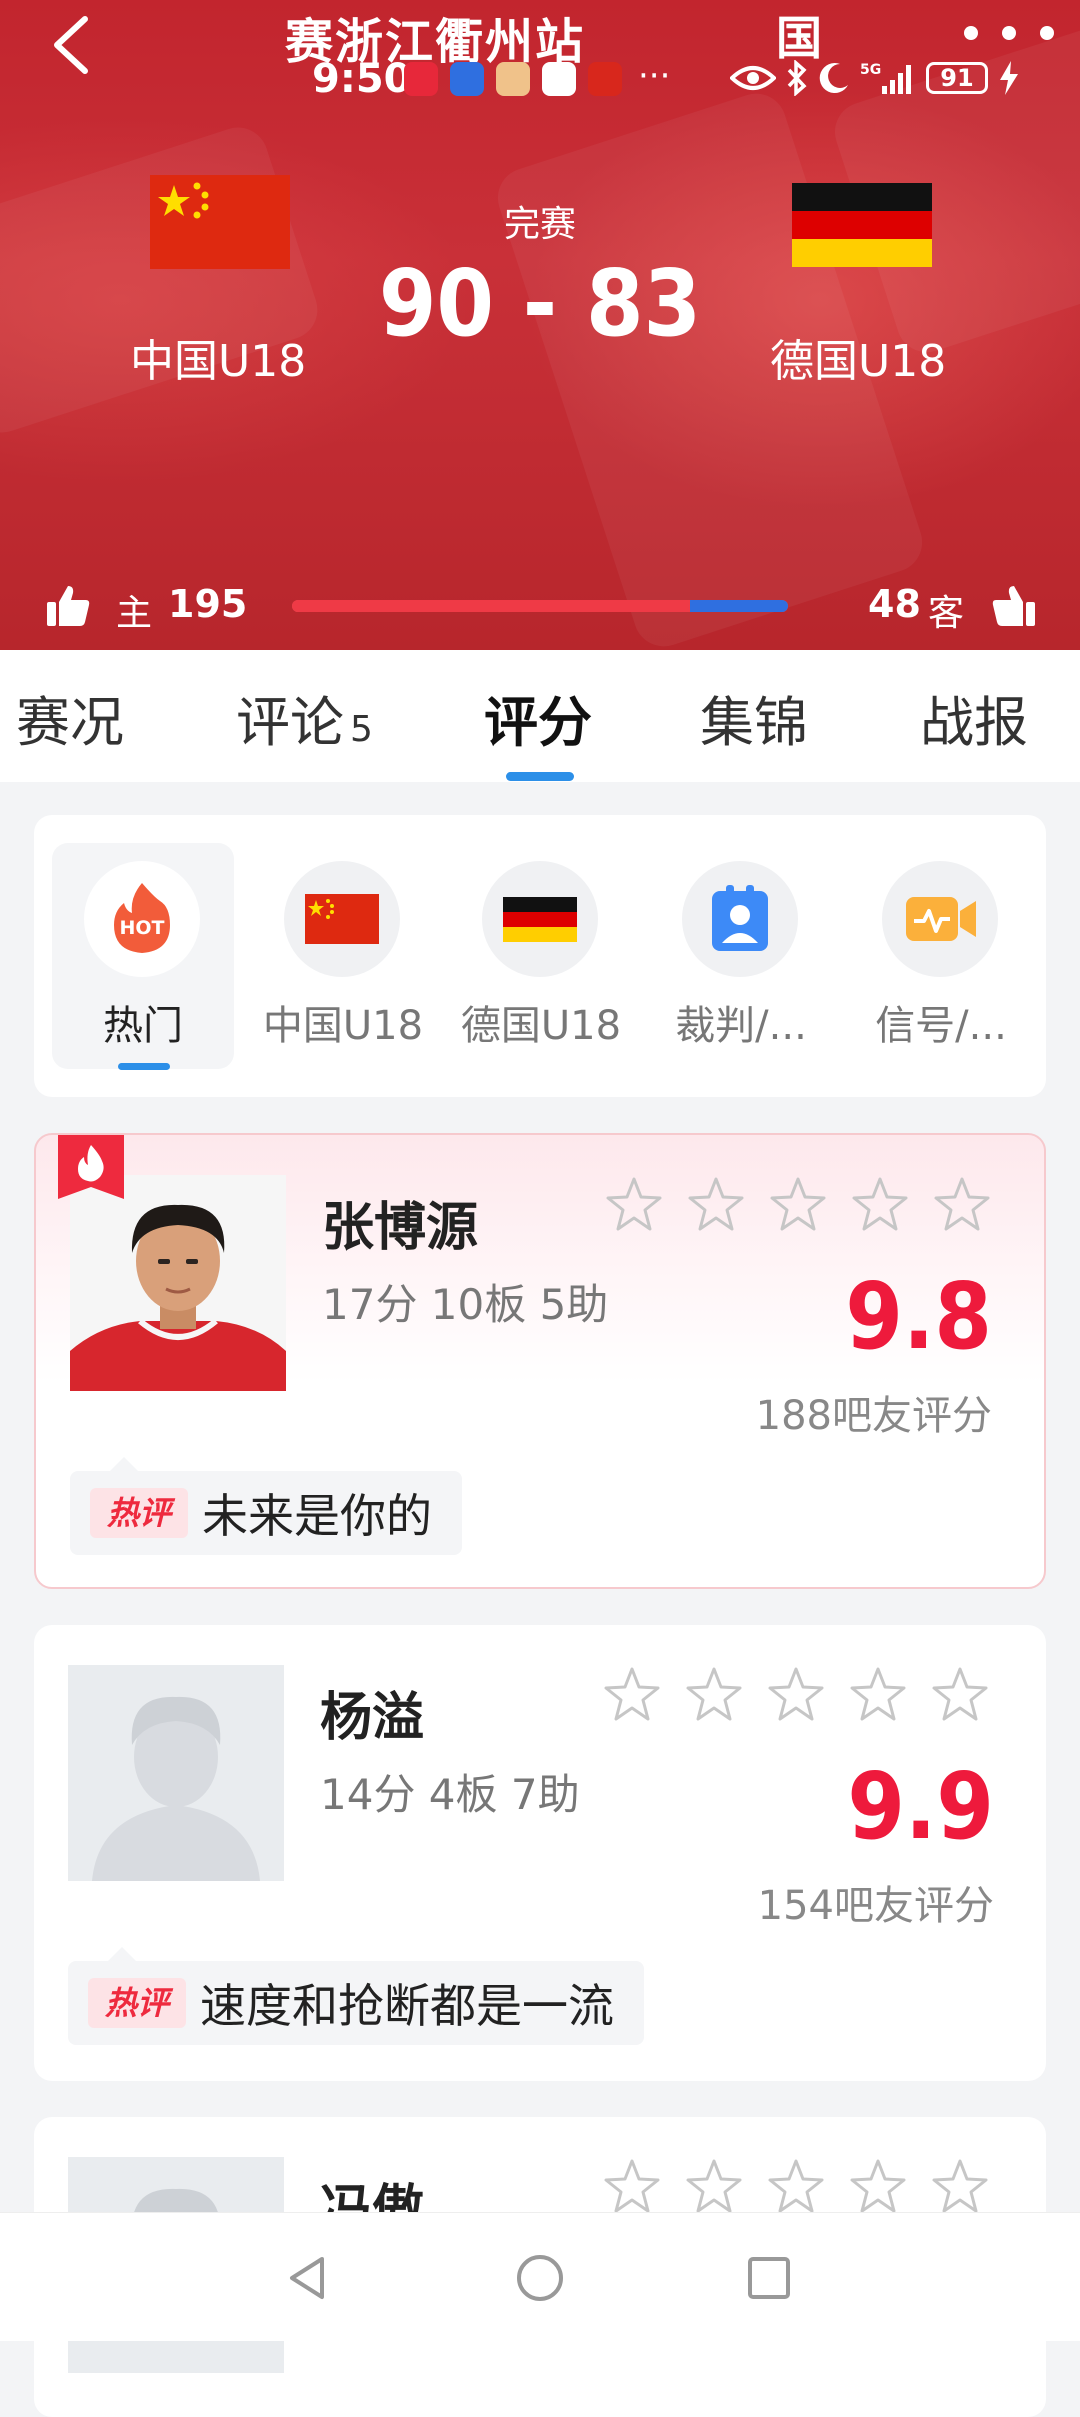 The width and height of the screenshot is (1080, 2417). What do you see at coordinates (144, 1066) in the screenshot?
I see `active-filter-indicator` at bounding box center [144, 1066].